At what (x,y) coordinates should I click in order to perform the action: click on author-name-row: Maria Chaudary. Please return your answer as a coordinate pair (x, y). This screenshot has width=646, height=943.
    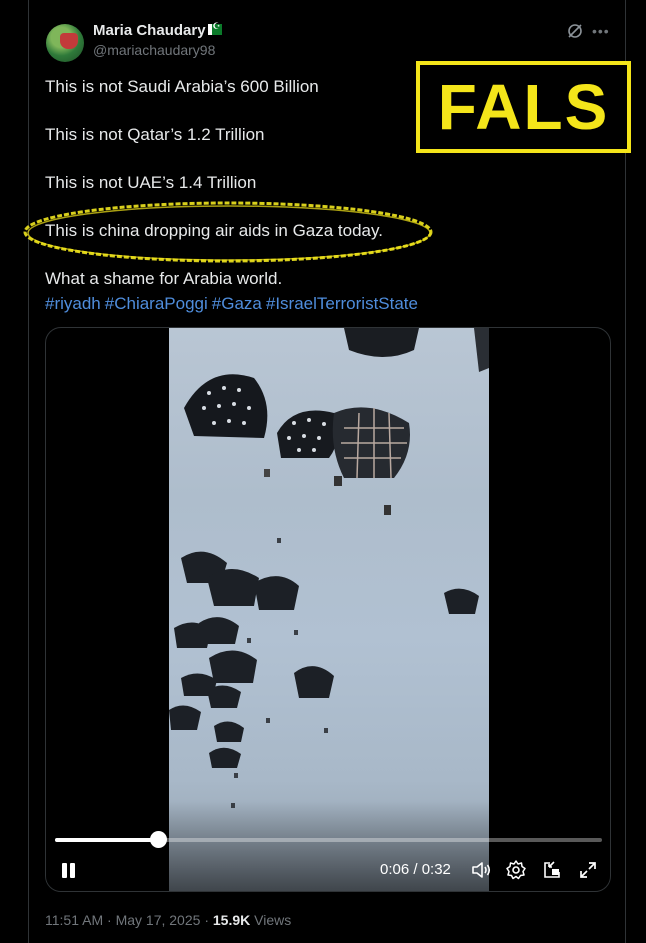
    Looking at the image, I should click on (157, 30).